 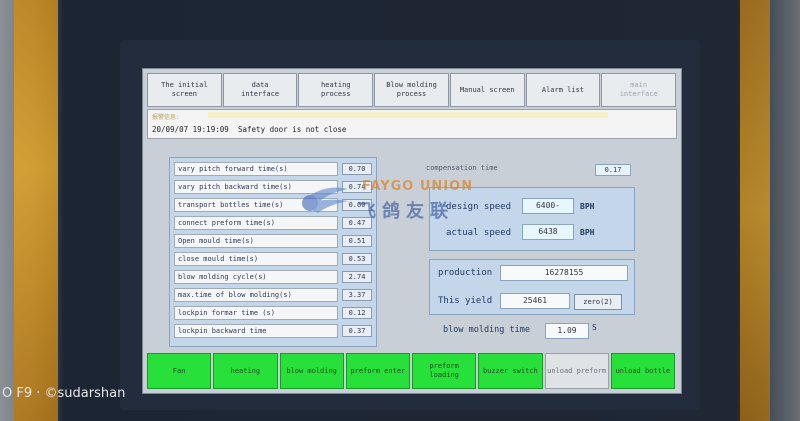 What do you see at coordinates (357, 331) in the screenshot?
I see `param-value: 0.37` at bounding box center [357, 331].